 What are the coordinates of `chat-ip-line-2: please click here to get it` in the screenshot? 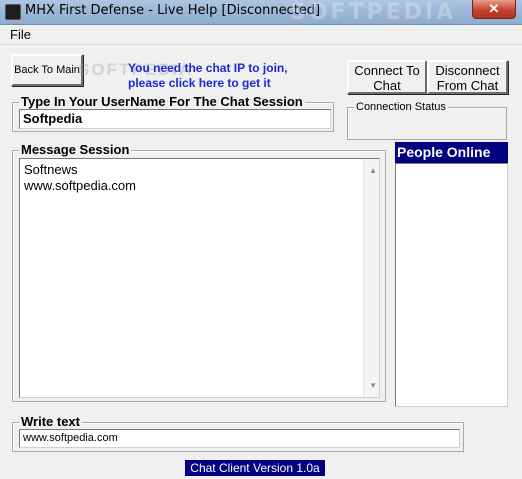 It's located at (199, 83).